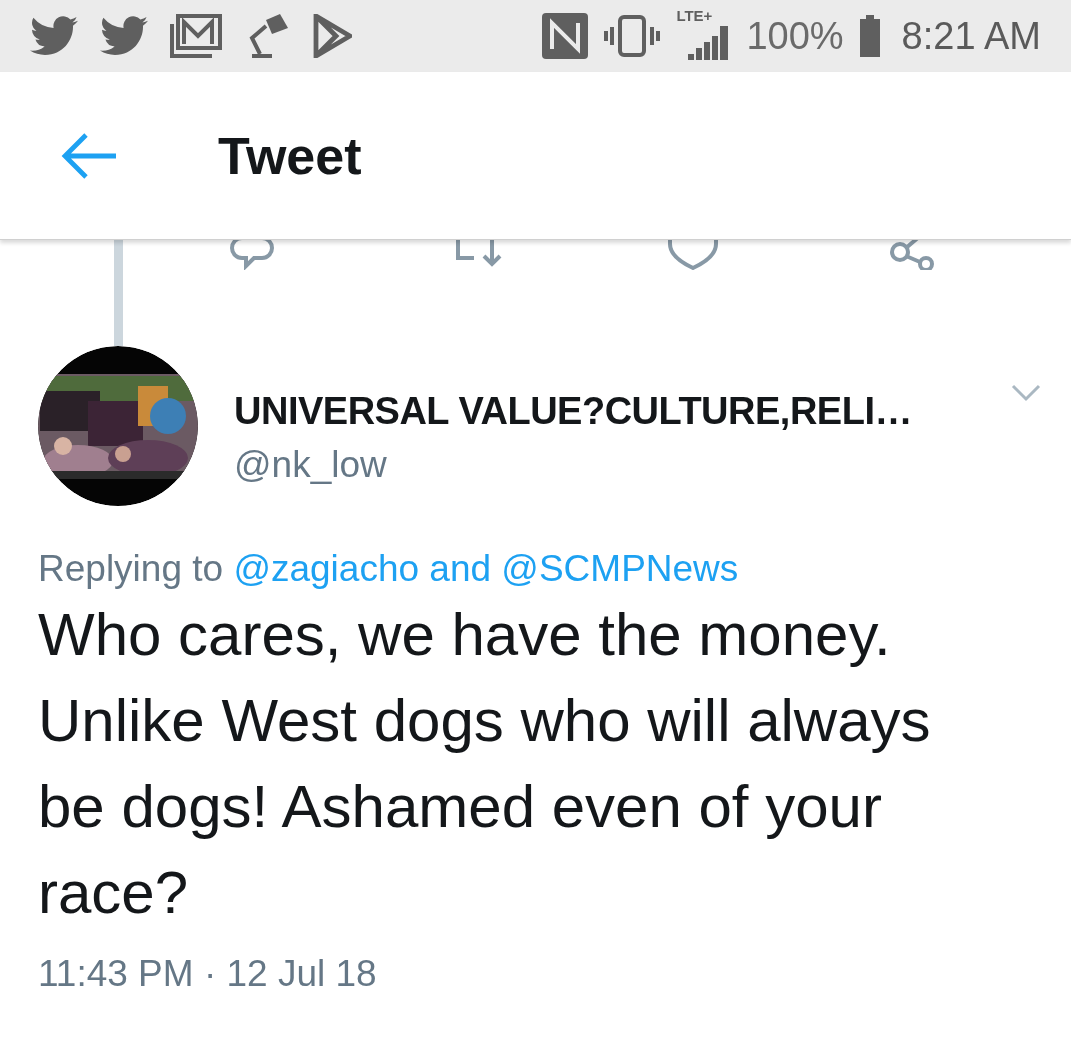 The width and height of the screenshot is (1071, 1048). Describe the element at coordinates (565, 36) in the screenshot. I see `nfc-icon` at that location.